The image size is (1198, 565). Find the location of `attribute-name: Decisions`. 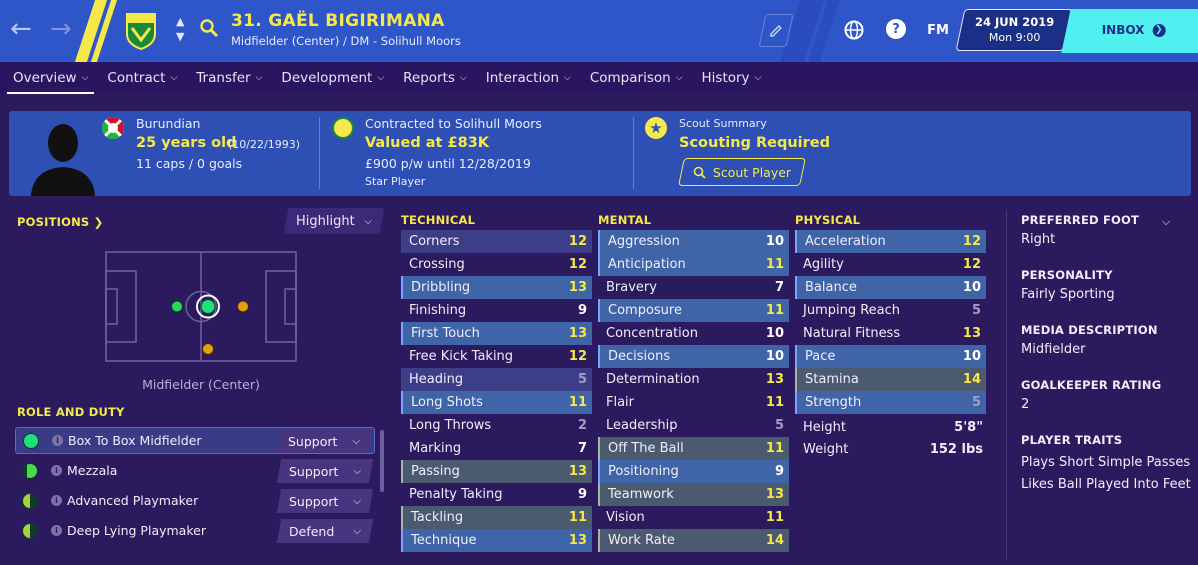

attribute-name: Decisions is located at coordinates (639, 356).